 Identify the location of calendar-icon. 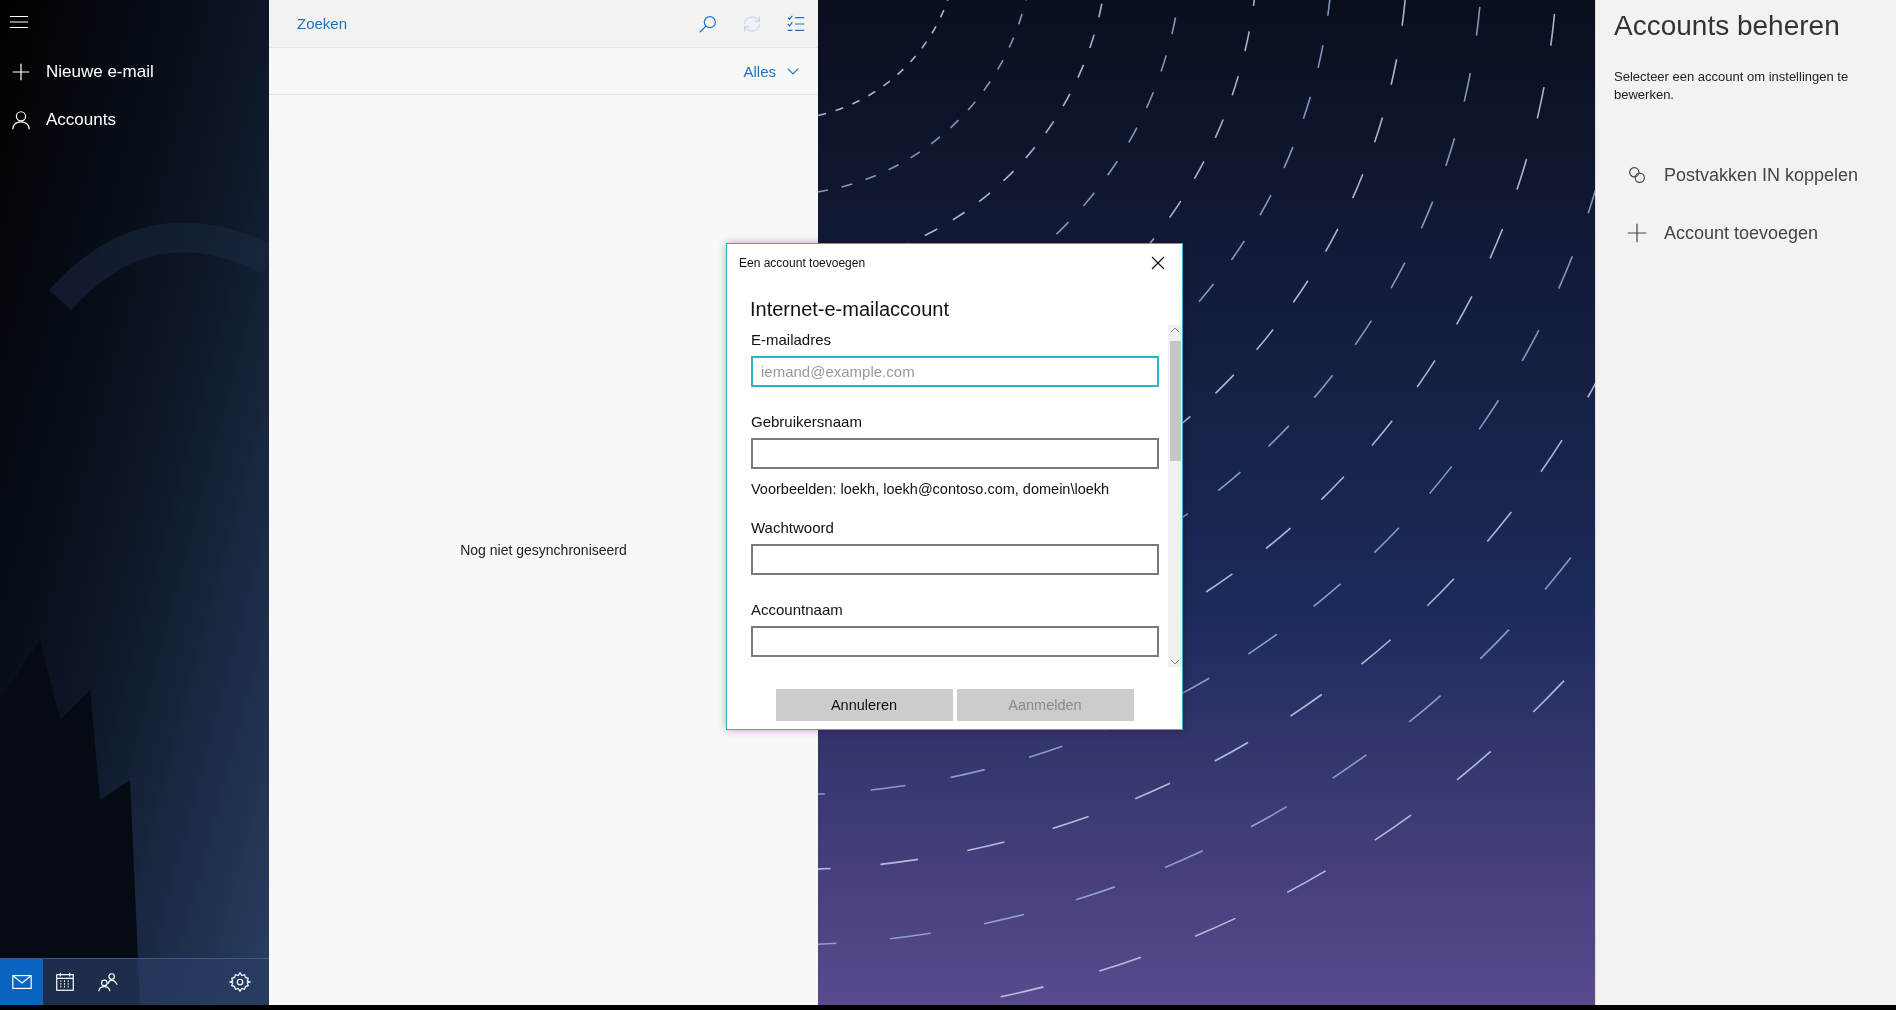
(64, 982).